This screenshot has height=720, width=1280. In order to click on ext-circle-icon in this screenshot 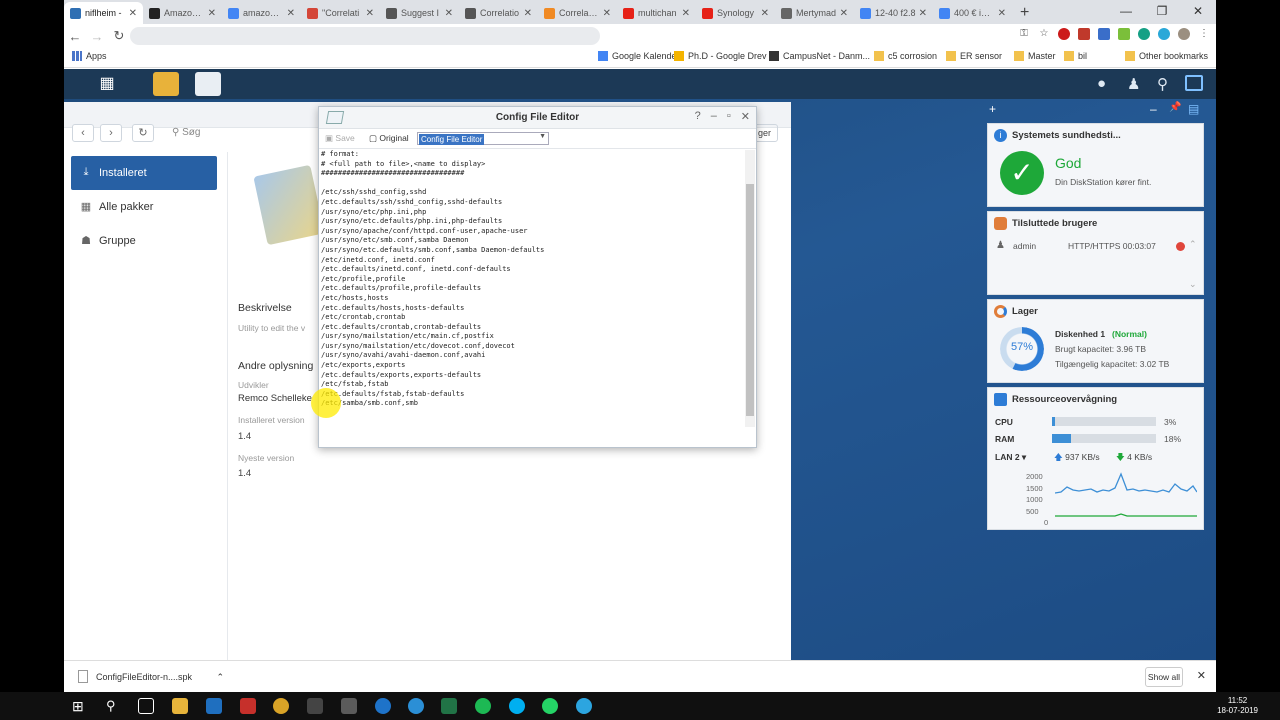, I will do `click(1164, 34)`.